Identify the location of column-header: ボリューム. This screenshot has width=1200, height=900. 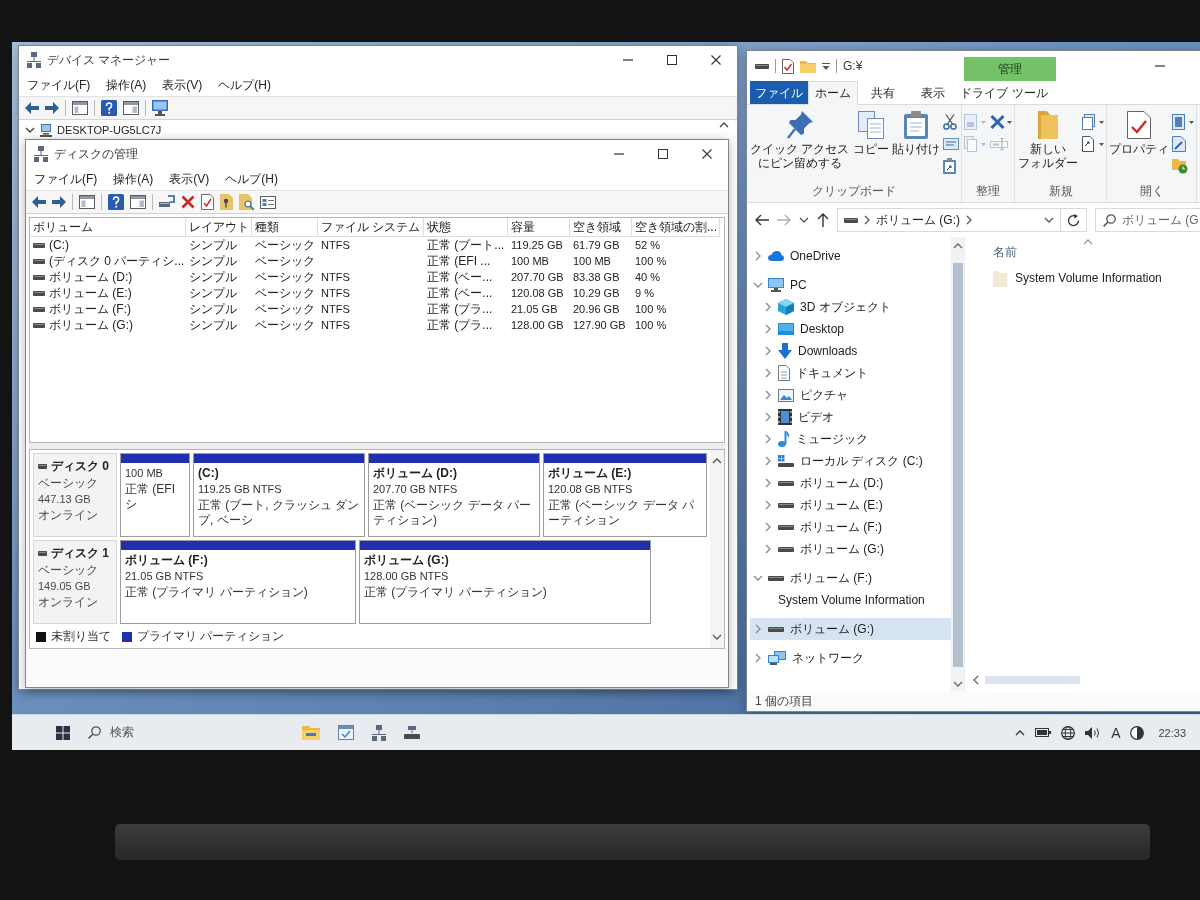
(108, 227).